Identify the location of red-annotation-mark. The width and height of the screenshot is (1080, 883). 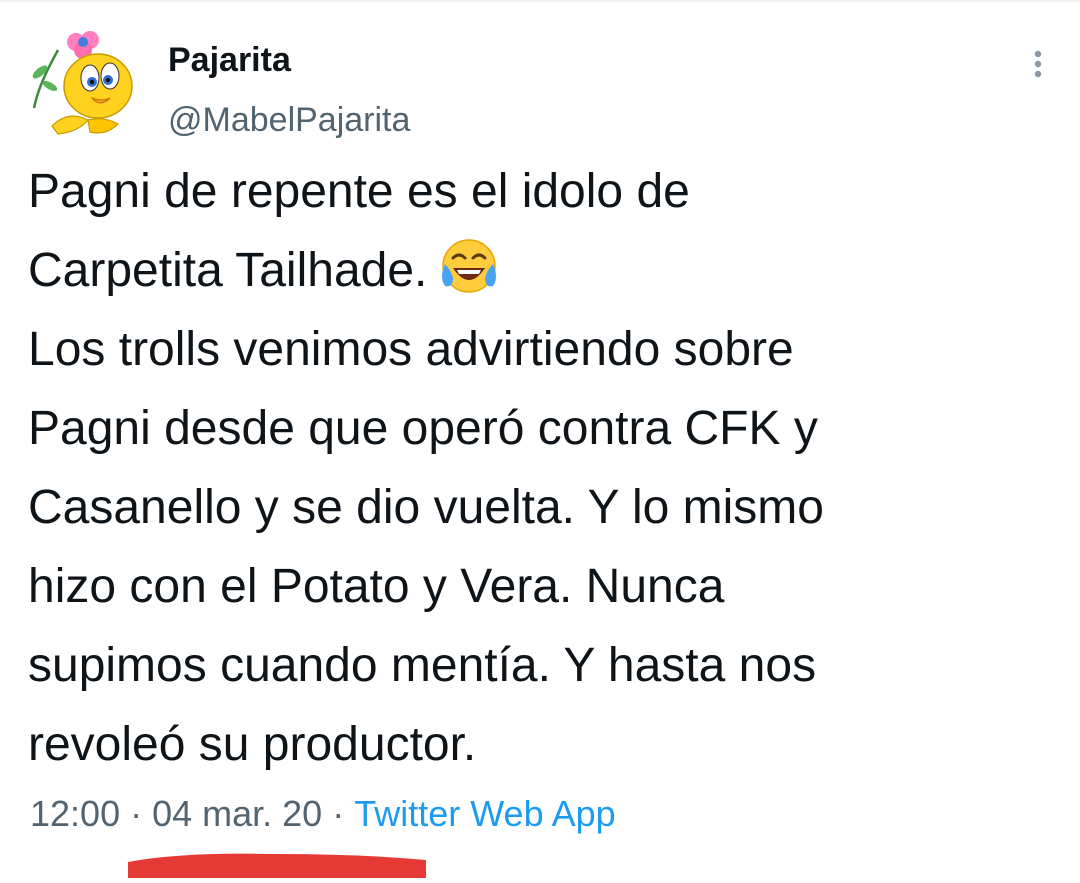
(277, 863).